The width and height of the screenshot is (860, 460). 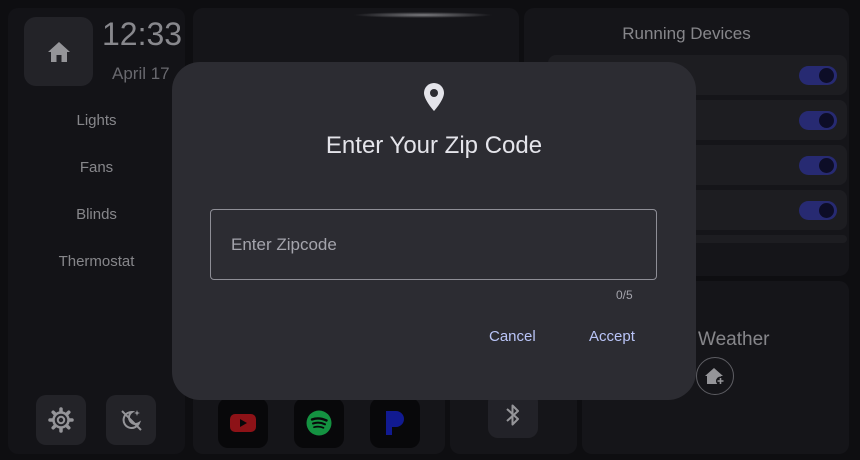 What do you see at coordinates (433, 244) in the screenshot?
I see `zip-code-input` at bounding box center [433, 244].